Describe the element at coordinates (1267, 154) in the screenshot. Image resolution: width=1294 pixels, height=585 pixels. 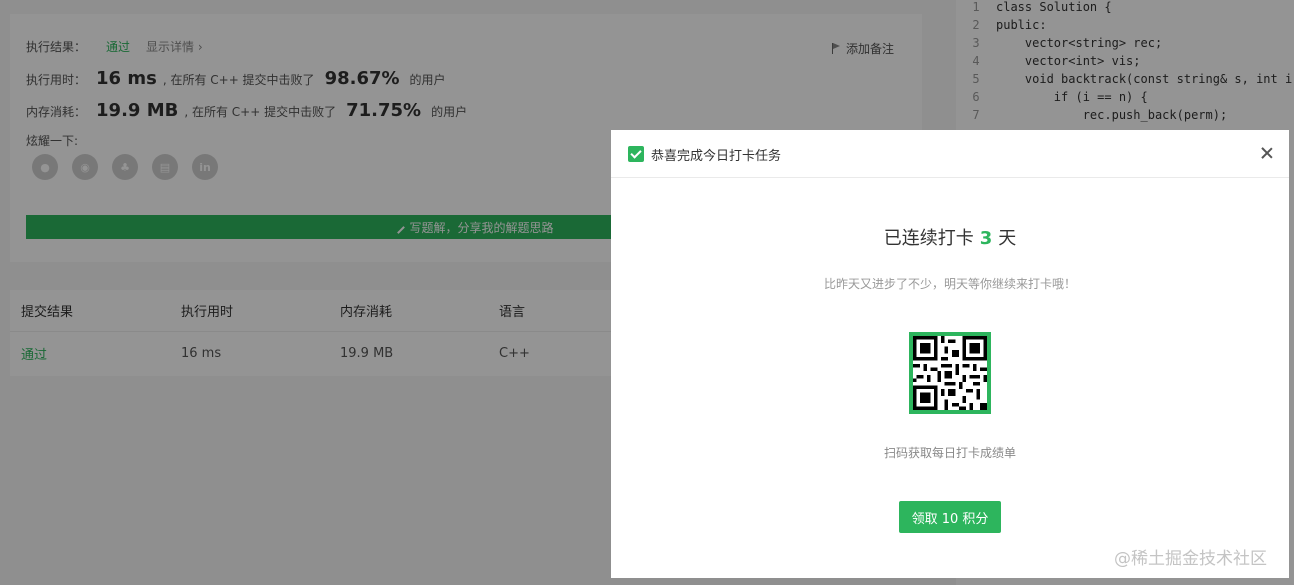
I see `close-icon` at that location.